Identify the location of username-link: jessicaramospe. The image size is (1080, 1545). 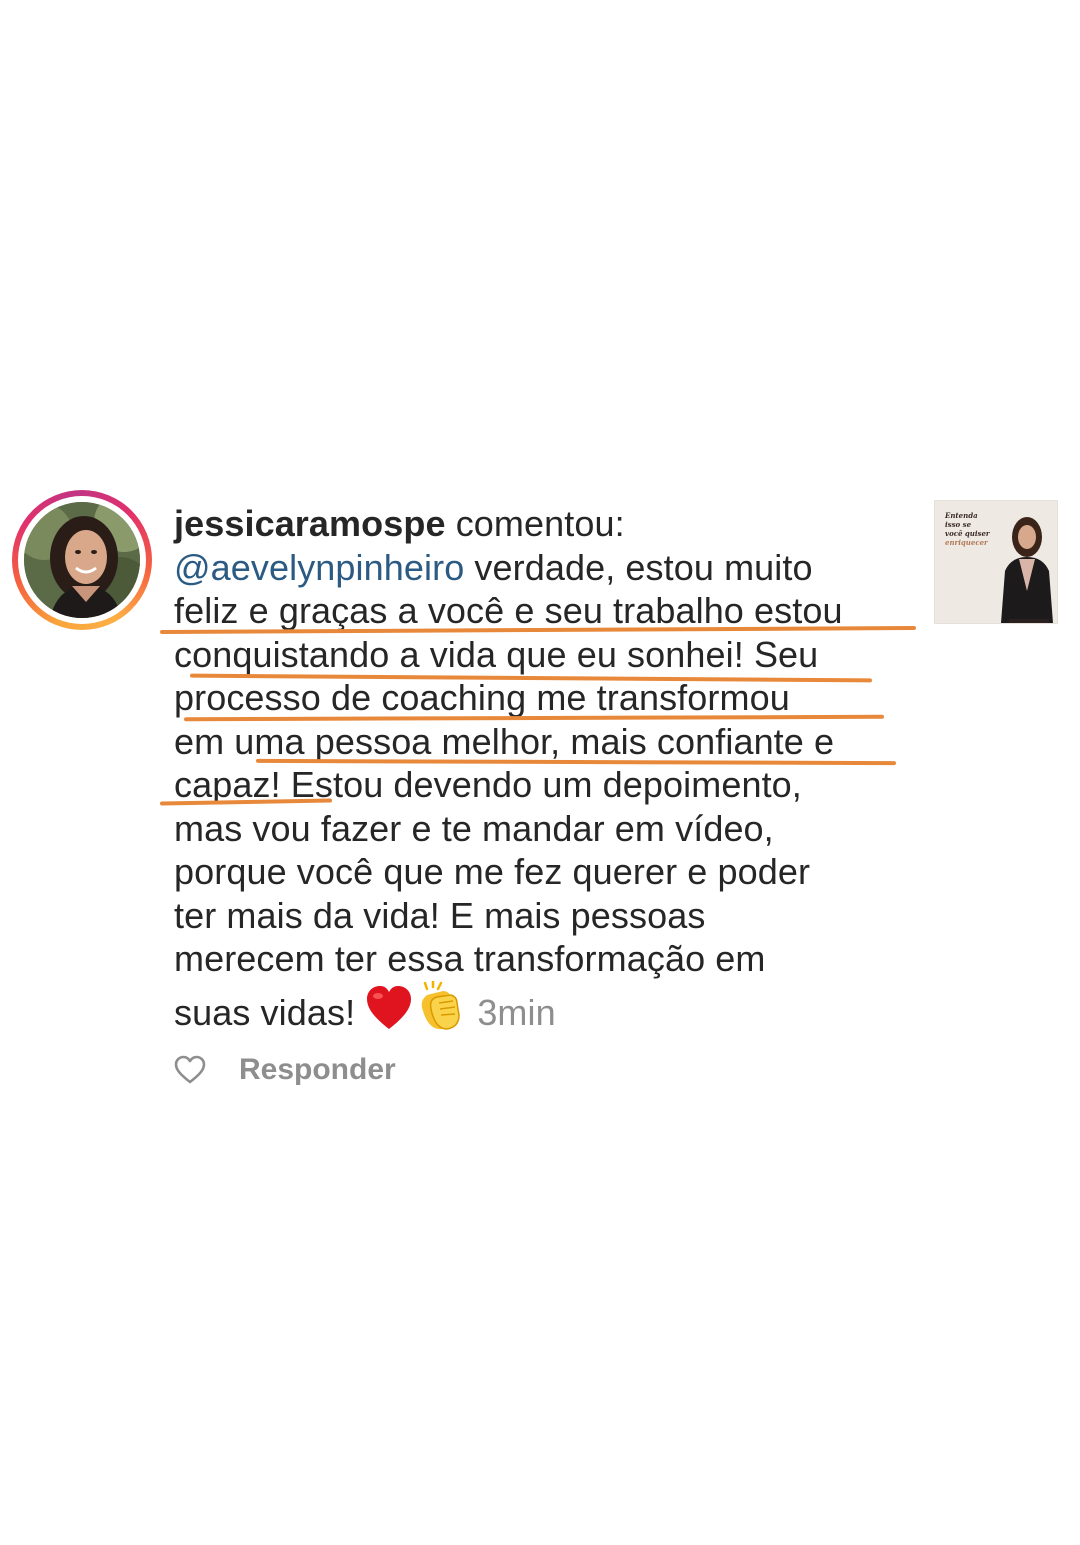
(310, 523).